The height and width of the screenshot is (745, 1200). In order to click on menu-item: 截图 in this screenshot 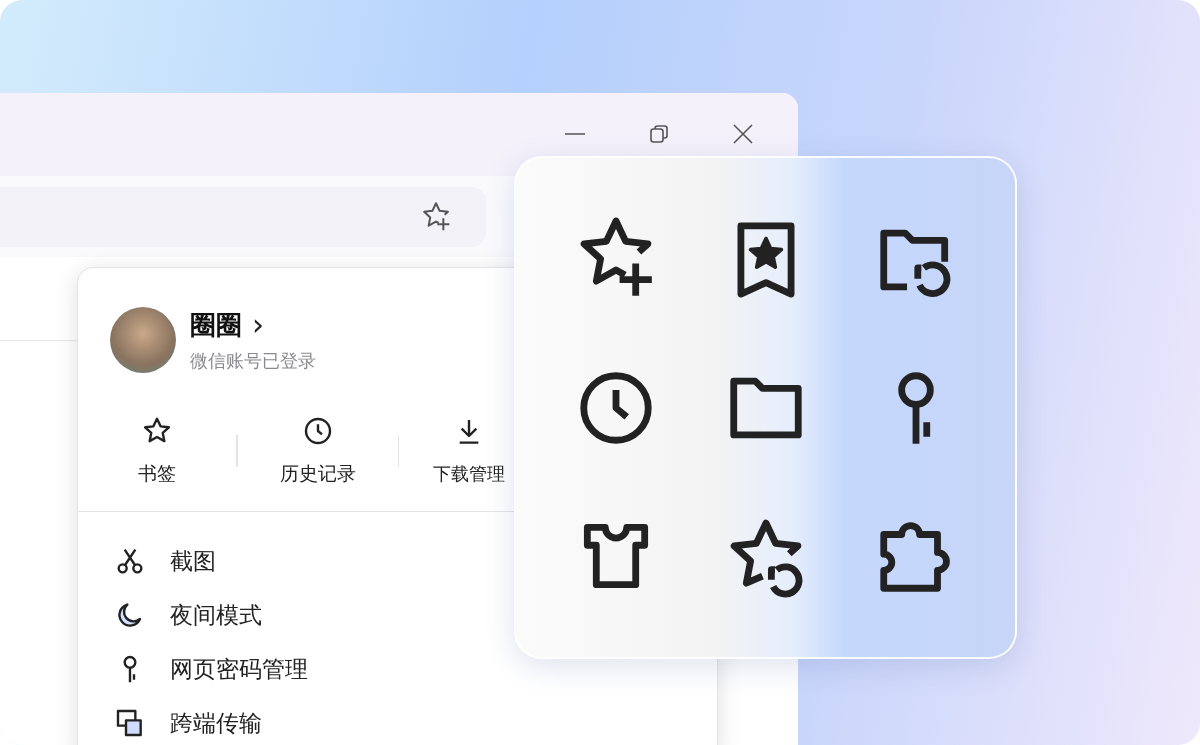, I will do `click(165, 561)`.